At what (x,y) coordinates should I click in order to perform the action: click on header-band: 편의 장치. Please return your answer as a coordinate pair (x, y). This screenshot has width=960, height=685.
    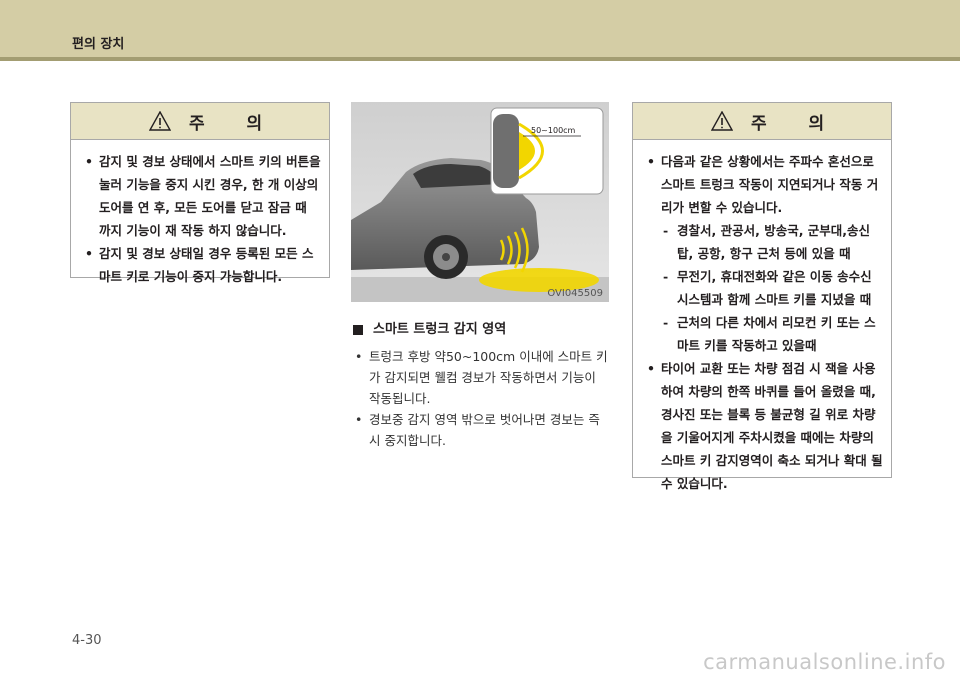
    Looking at the image, I should click on (480, 28).